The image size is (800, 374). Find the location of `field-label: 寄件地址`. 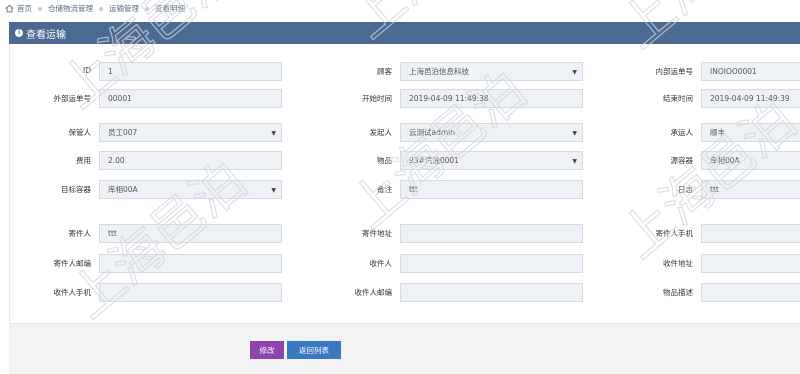

field-label: 寄件地址 is located at coordinates (377, 233).